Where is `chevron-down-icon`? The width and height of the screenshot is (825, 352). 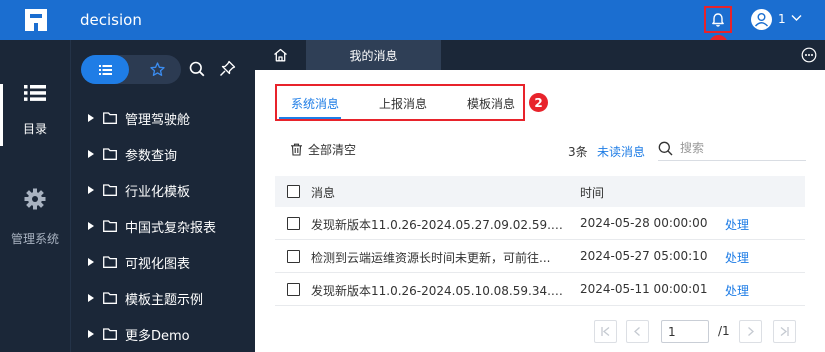 chevron-down-icon is located at coordinates (796, 18).